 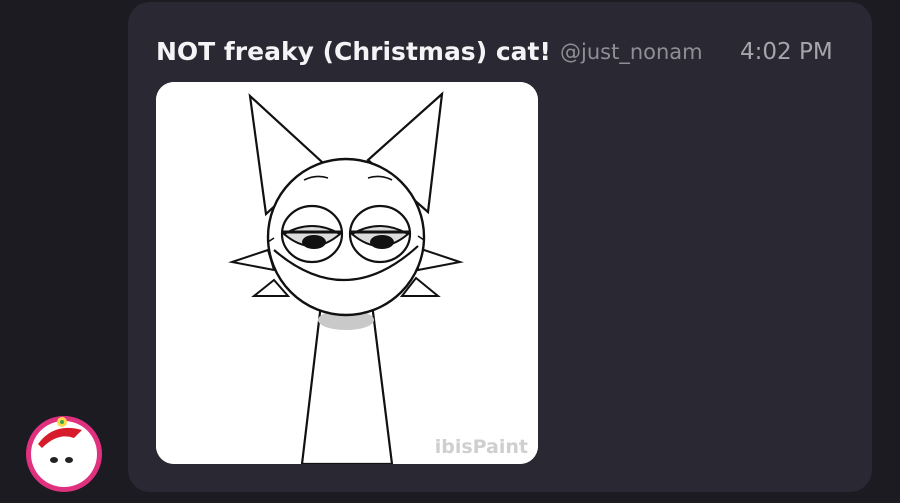 What do you see at coordinates (786, 52) in the screenshot?
I see `message-timestamp: 4:02 PM` at bounding box center [786, 52].